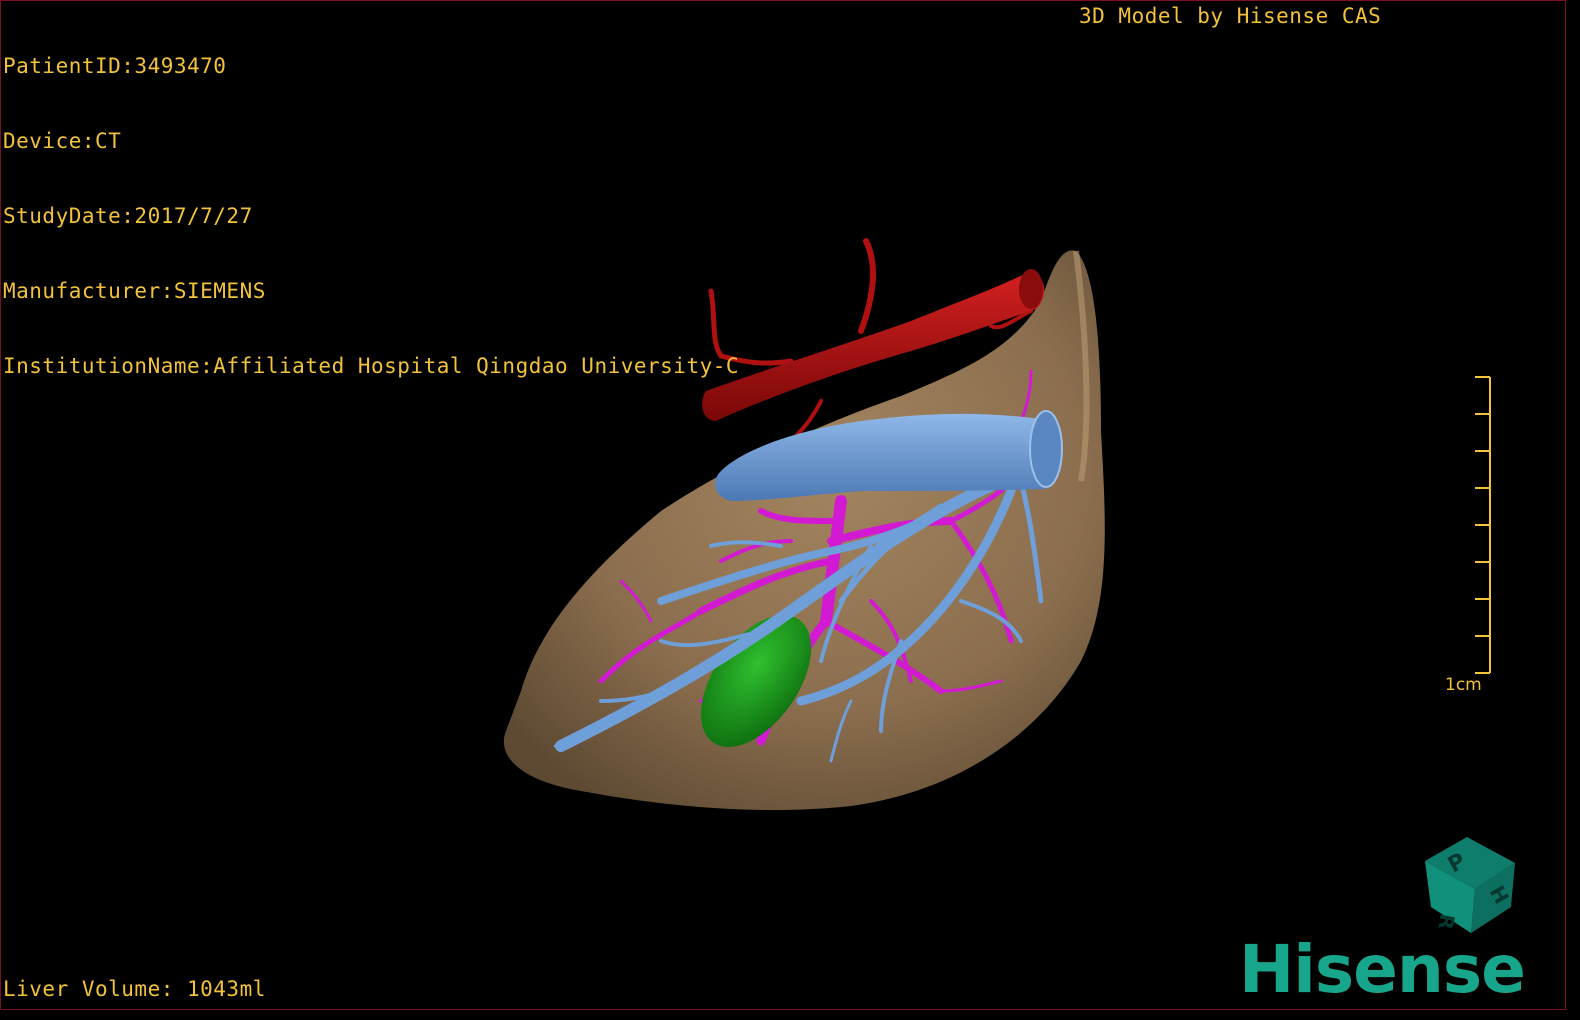  What do you see at coordinates (134, 989) in the screenshot?
I see `liver-volume-text: Liver Volume: 1043ml` at bounding box center [134, 989].